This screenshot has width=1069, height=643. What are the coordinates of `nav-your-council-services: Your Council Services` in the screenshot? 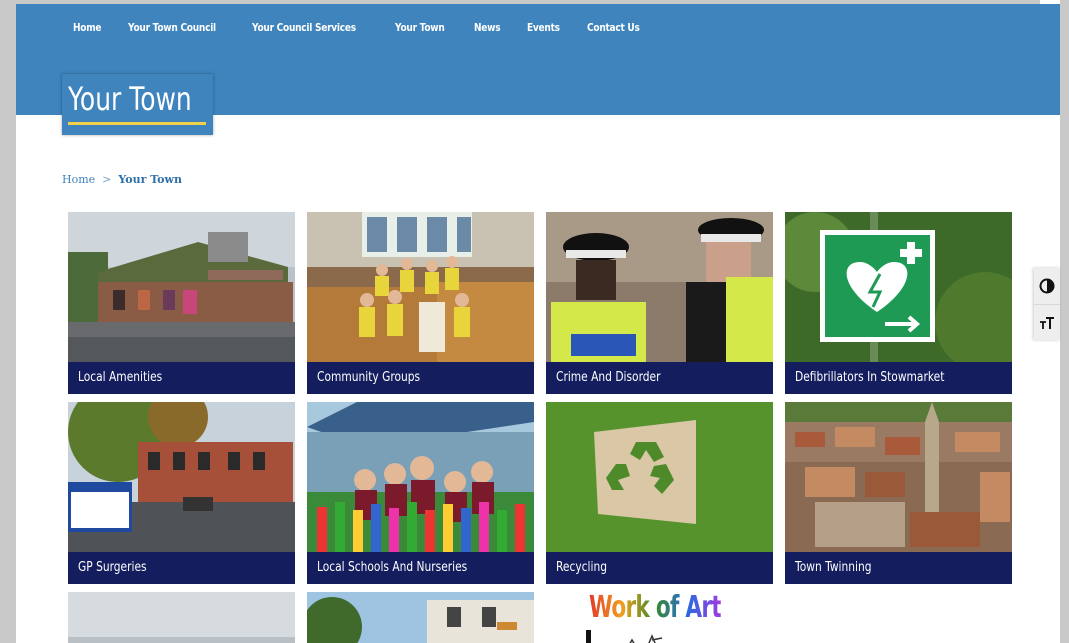 It's located at (304, 28).